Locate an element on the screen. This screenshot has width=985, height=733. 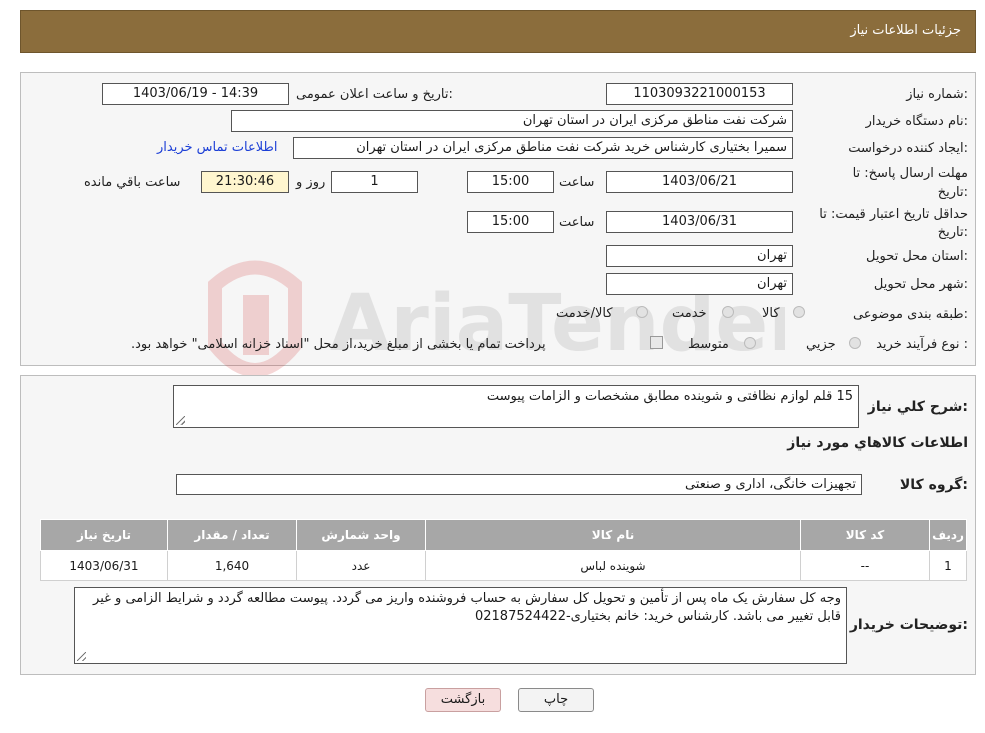
days-label: روز و is located at coordinates (311, 182).